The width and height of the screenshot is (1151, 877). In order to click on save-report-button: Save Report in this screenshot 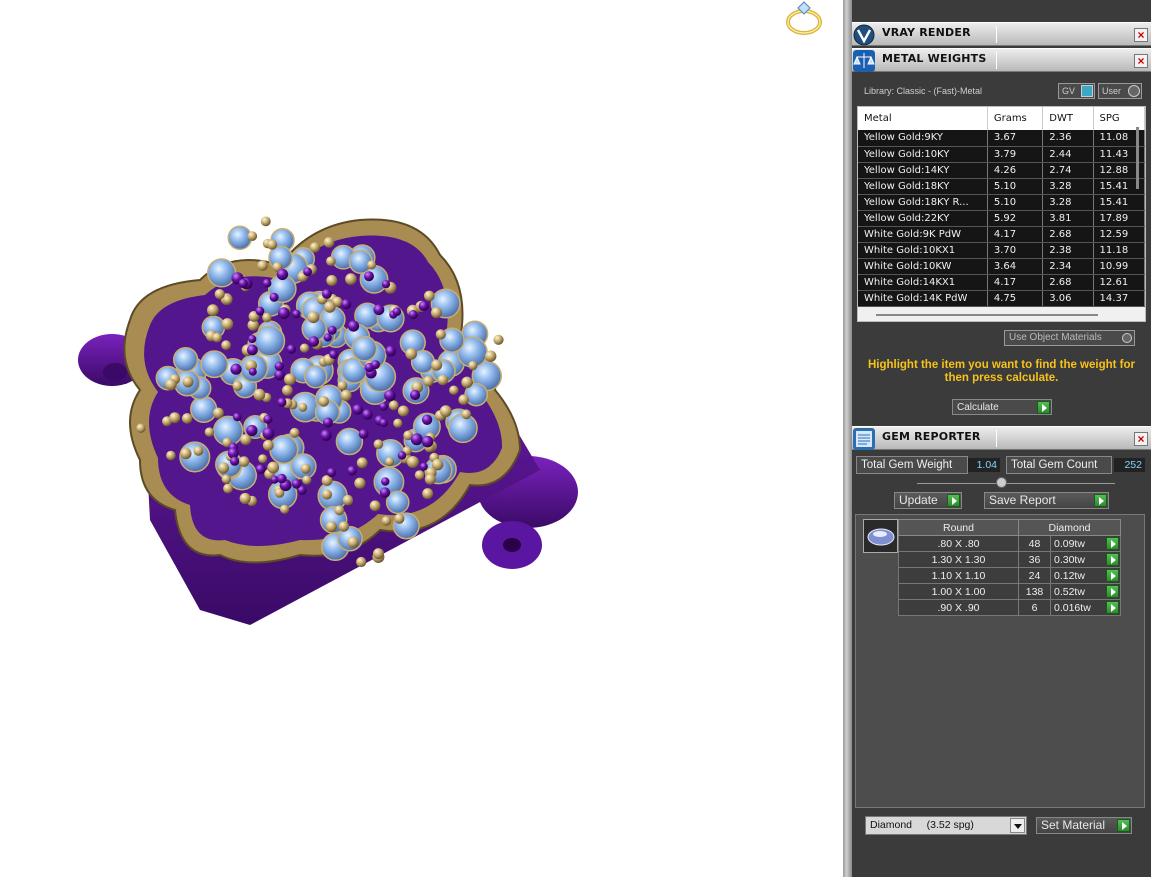, I will do `click(1046, 500)`.